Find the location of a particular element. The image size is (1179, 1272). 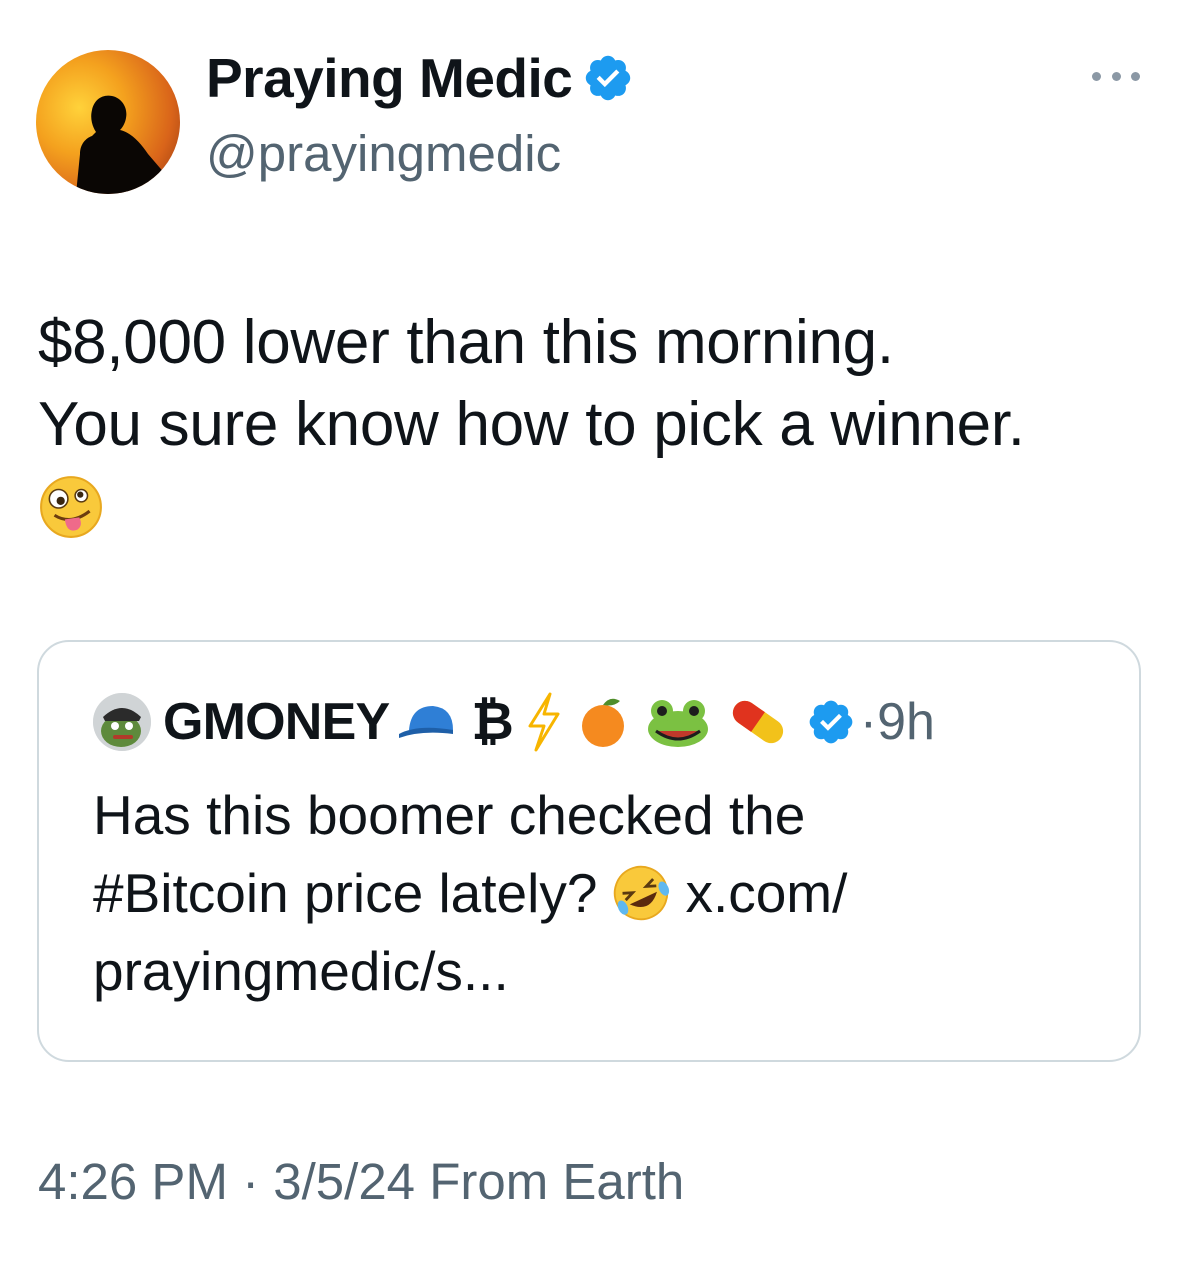

quoted-time: 9h is located at coordinates (906, 722).